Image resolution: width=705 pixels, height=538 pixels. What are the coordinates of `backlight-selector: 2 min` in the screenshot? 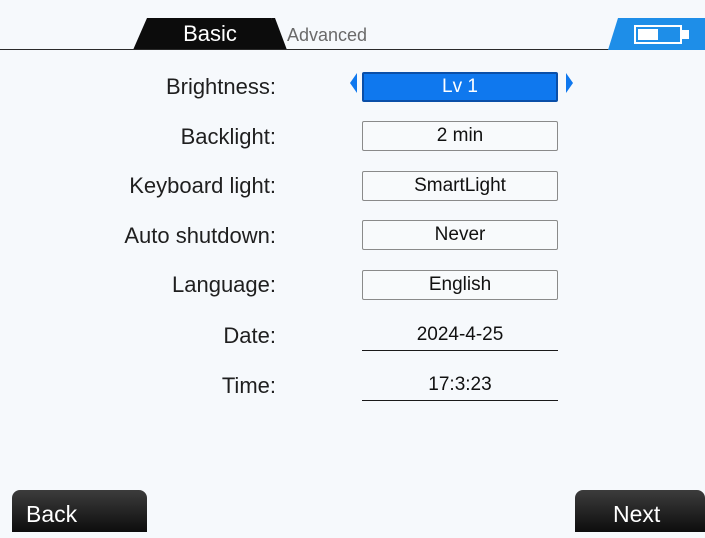 It's located at (460, 136).